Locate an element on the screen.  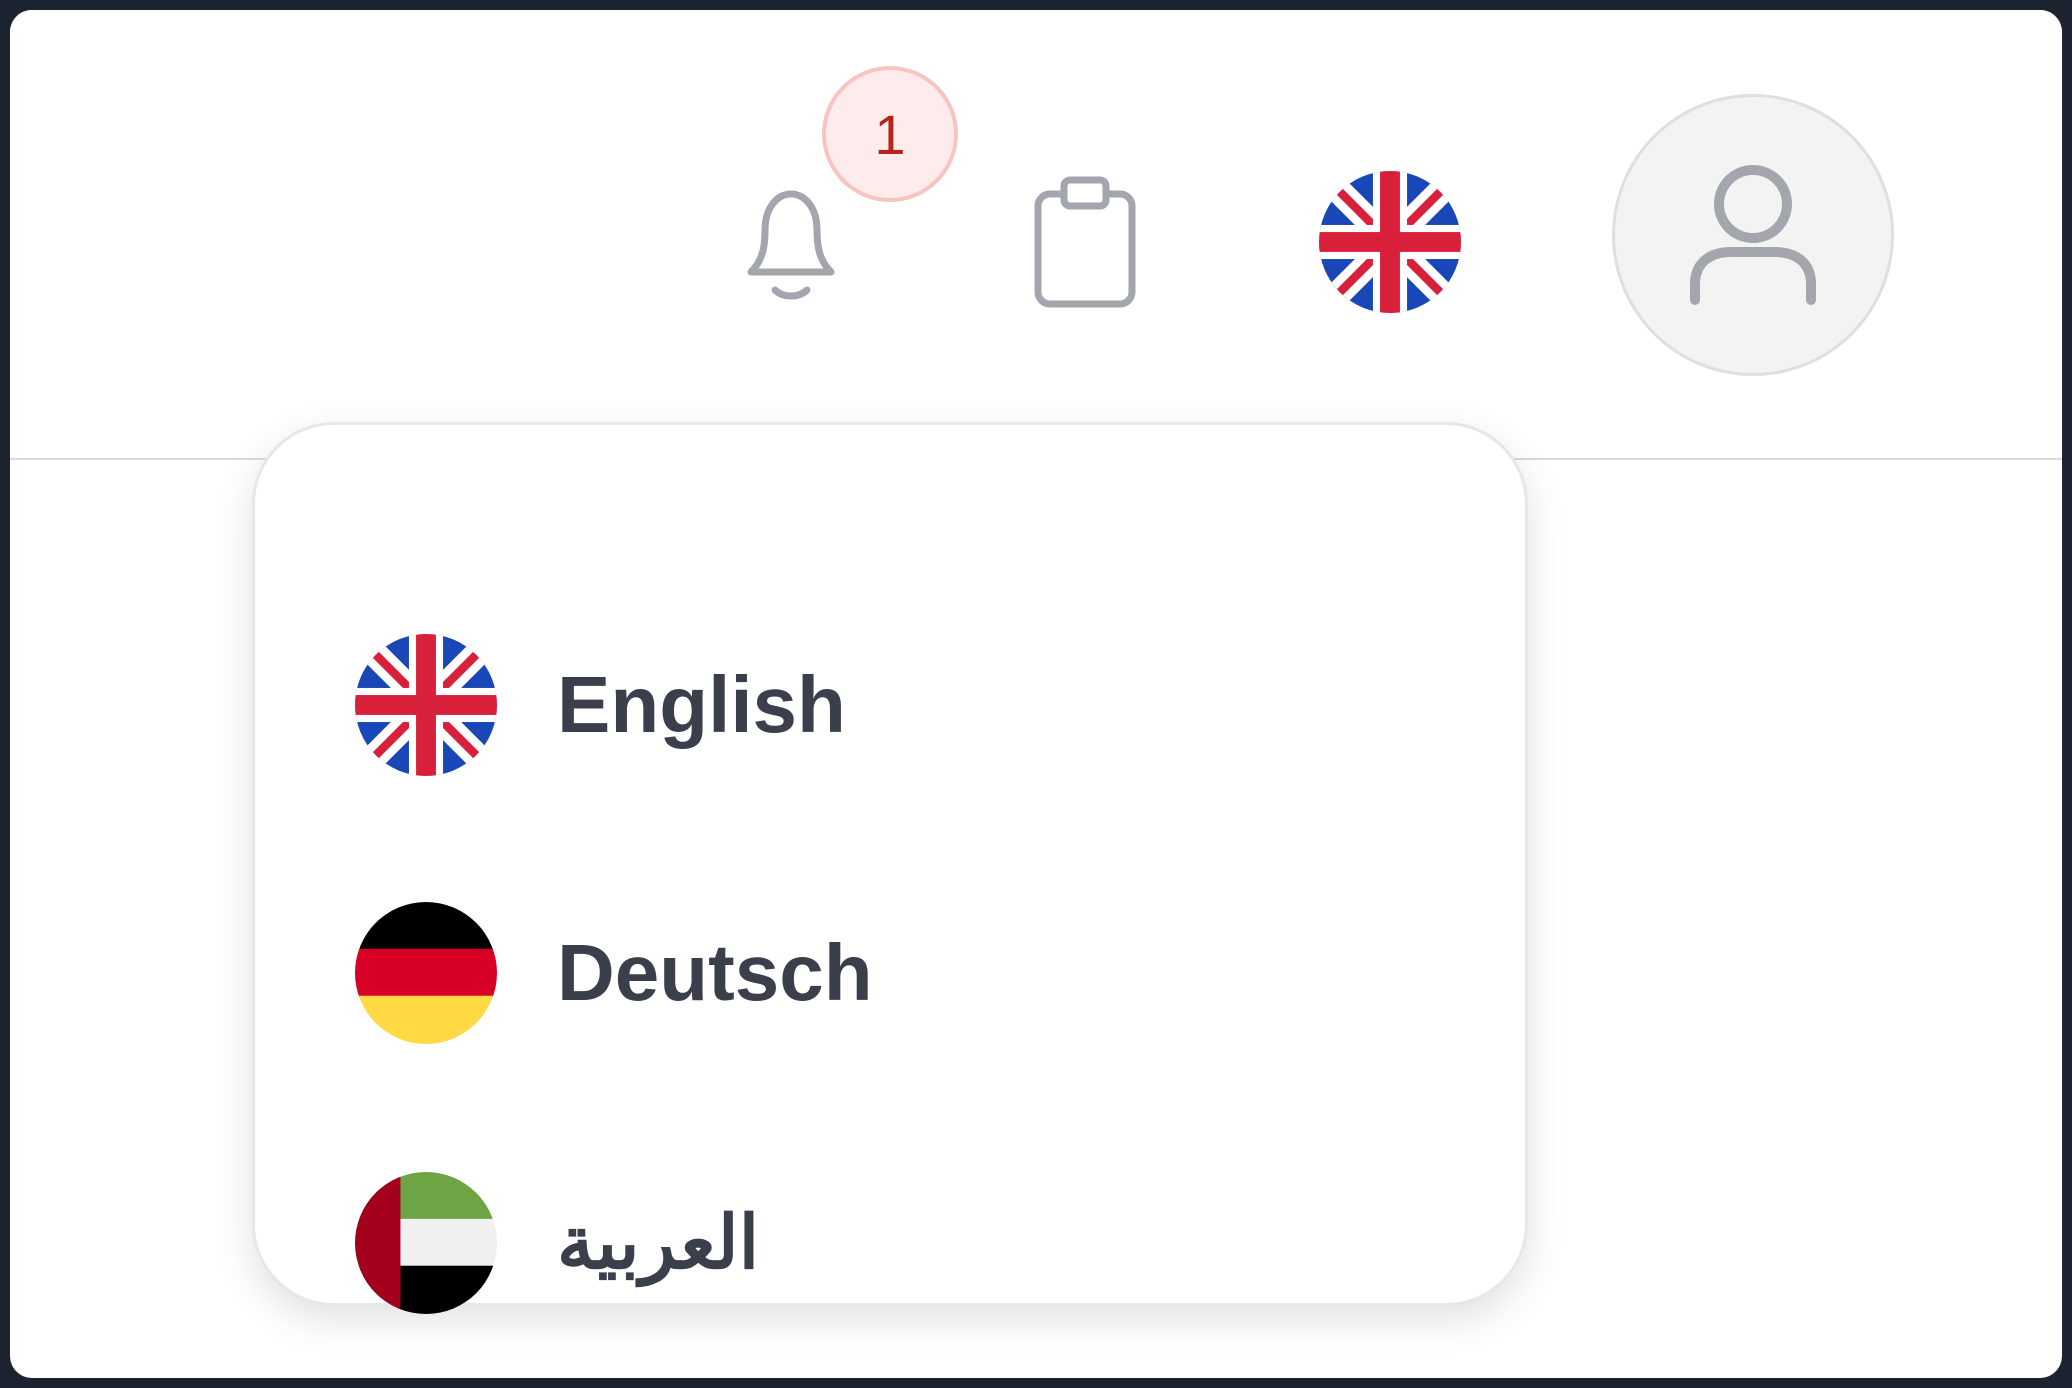
notification-badge: 1 is located at coordinates (890, 134).